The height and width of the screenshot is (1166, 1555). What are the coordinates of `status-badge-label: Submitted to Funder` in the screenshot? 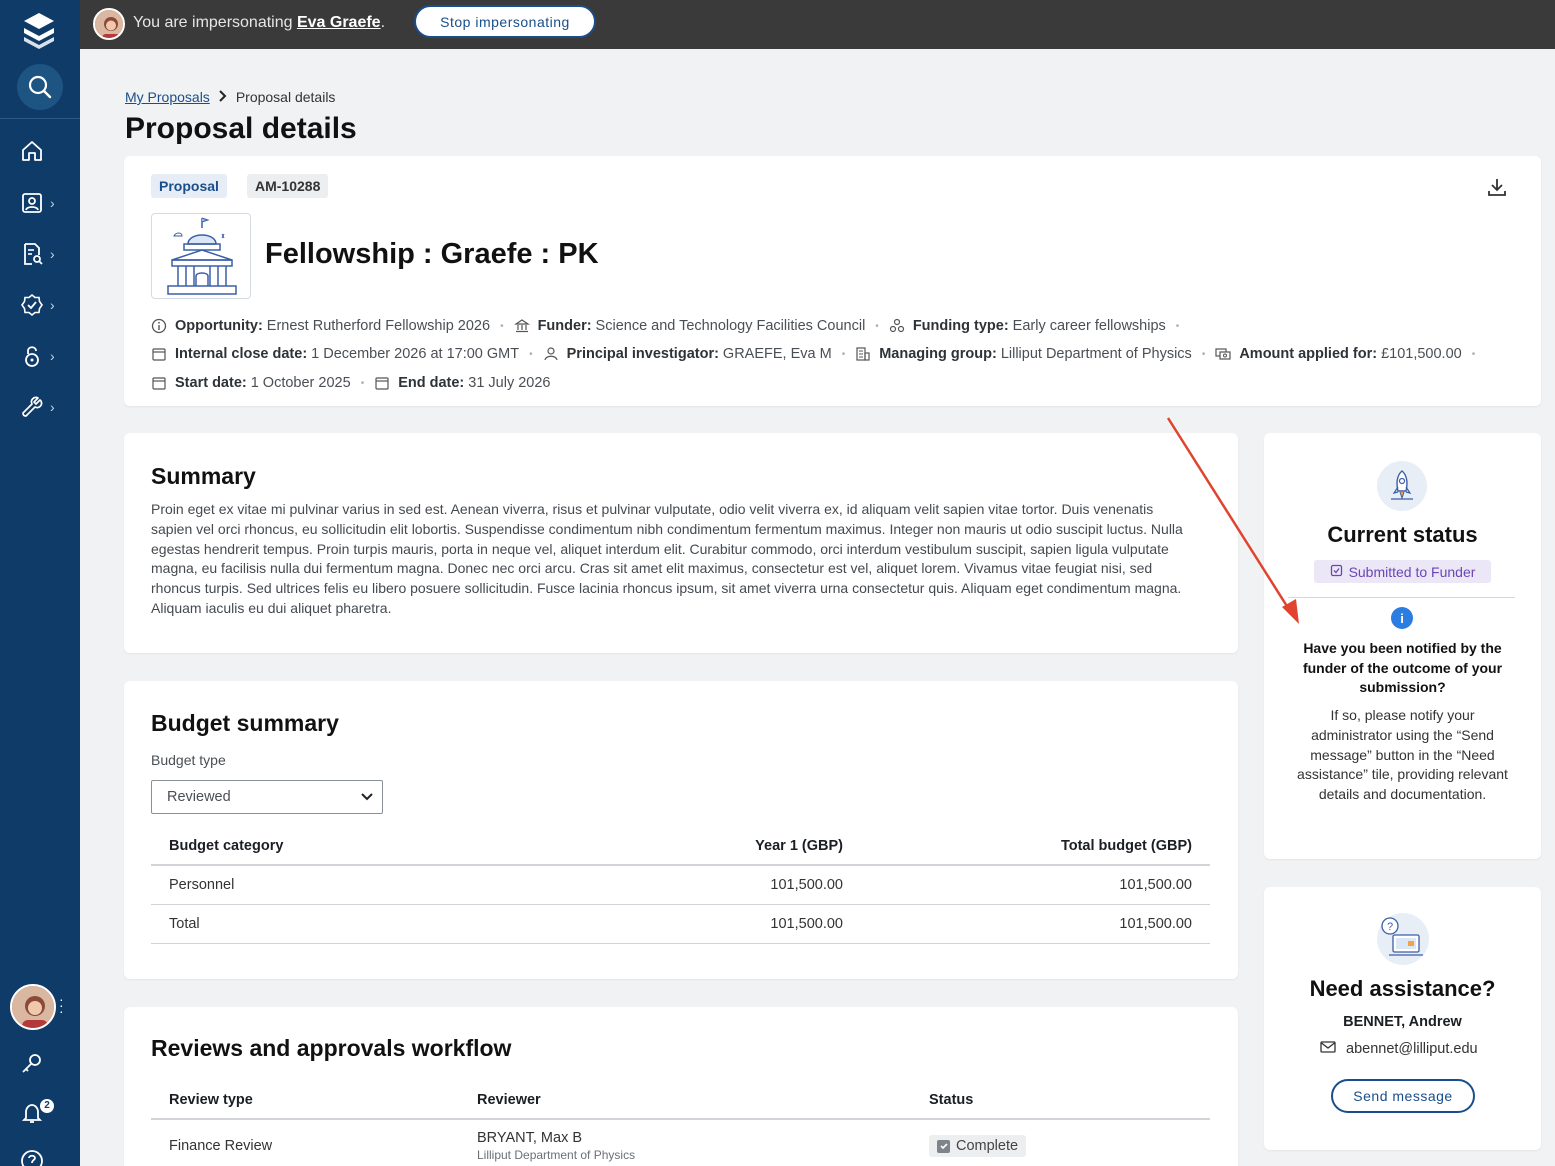 It's located at (1412, 571).